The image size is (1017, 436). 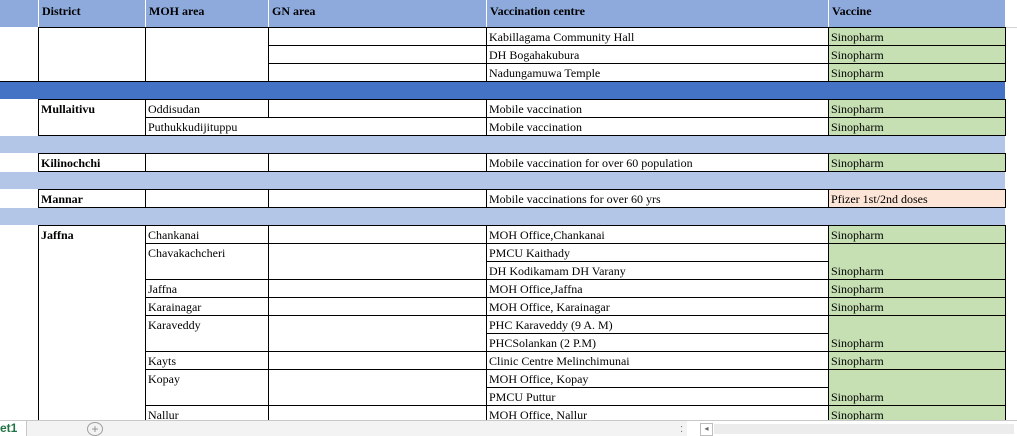 I want to click on moh-area-cell: Jaffna, so click(x=206, y=289).